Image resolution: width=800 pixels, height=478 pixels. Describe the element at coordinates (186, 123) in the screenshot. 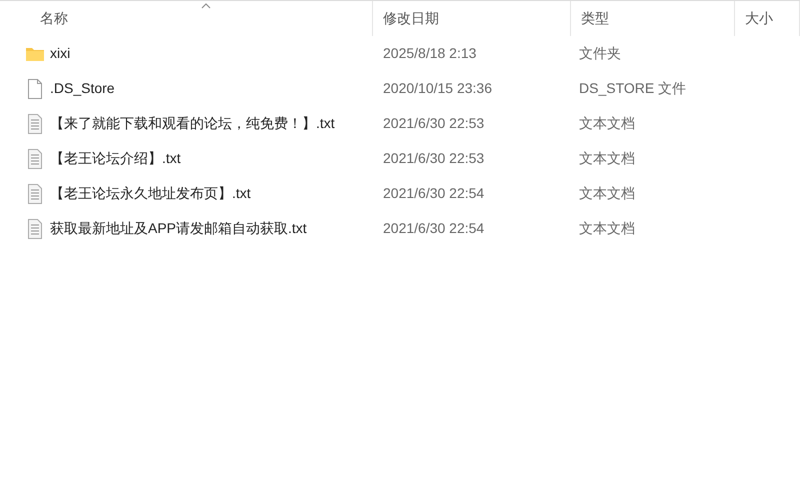

I see `file-name: 【来了就能下载和观看的论坛，纯免费！】.txt` at that location.